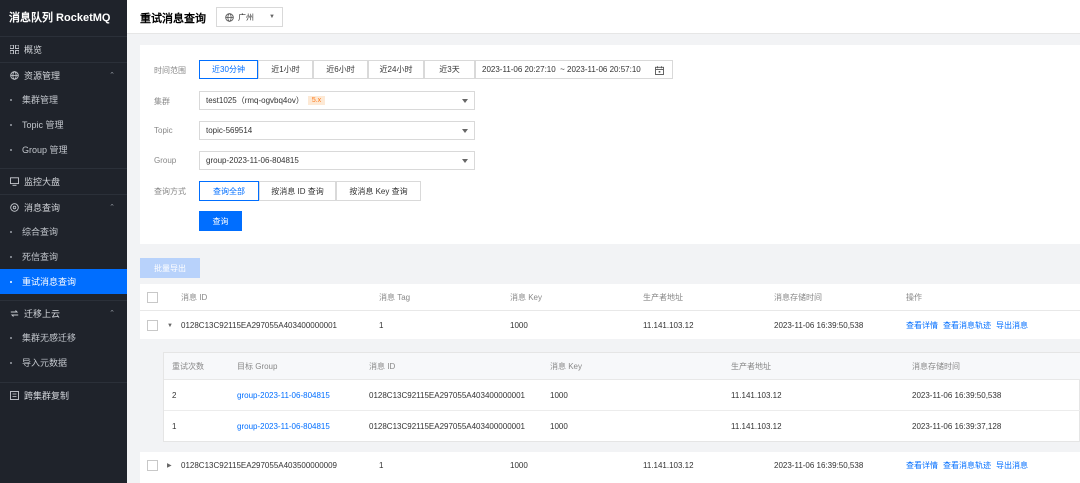  I want to click on group-select: group-2023-11-06-804815, so click(337, 160).